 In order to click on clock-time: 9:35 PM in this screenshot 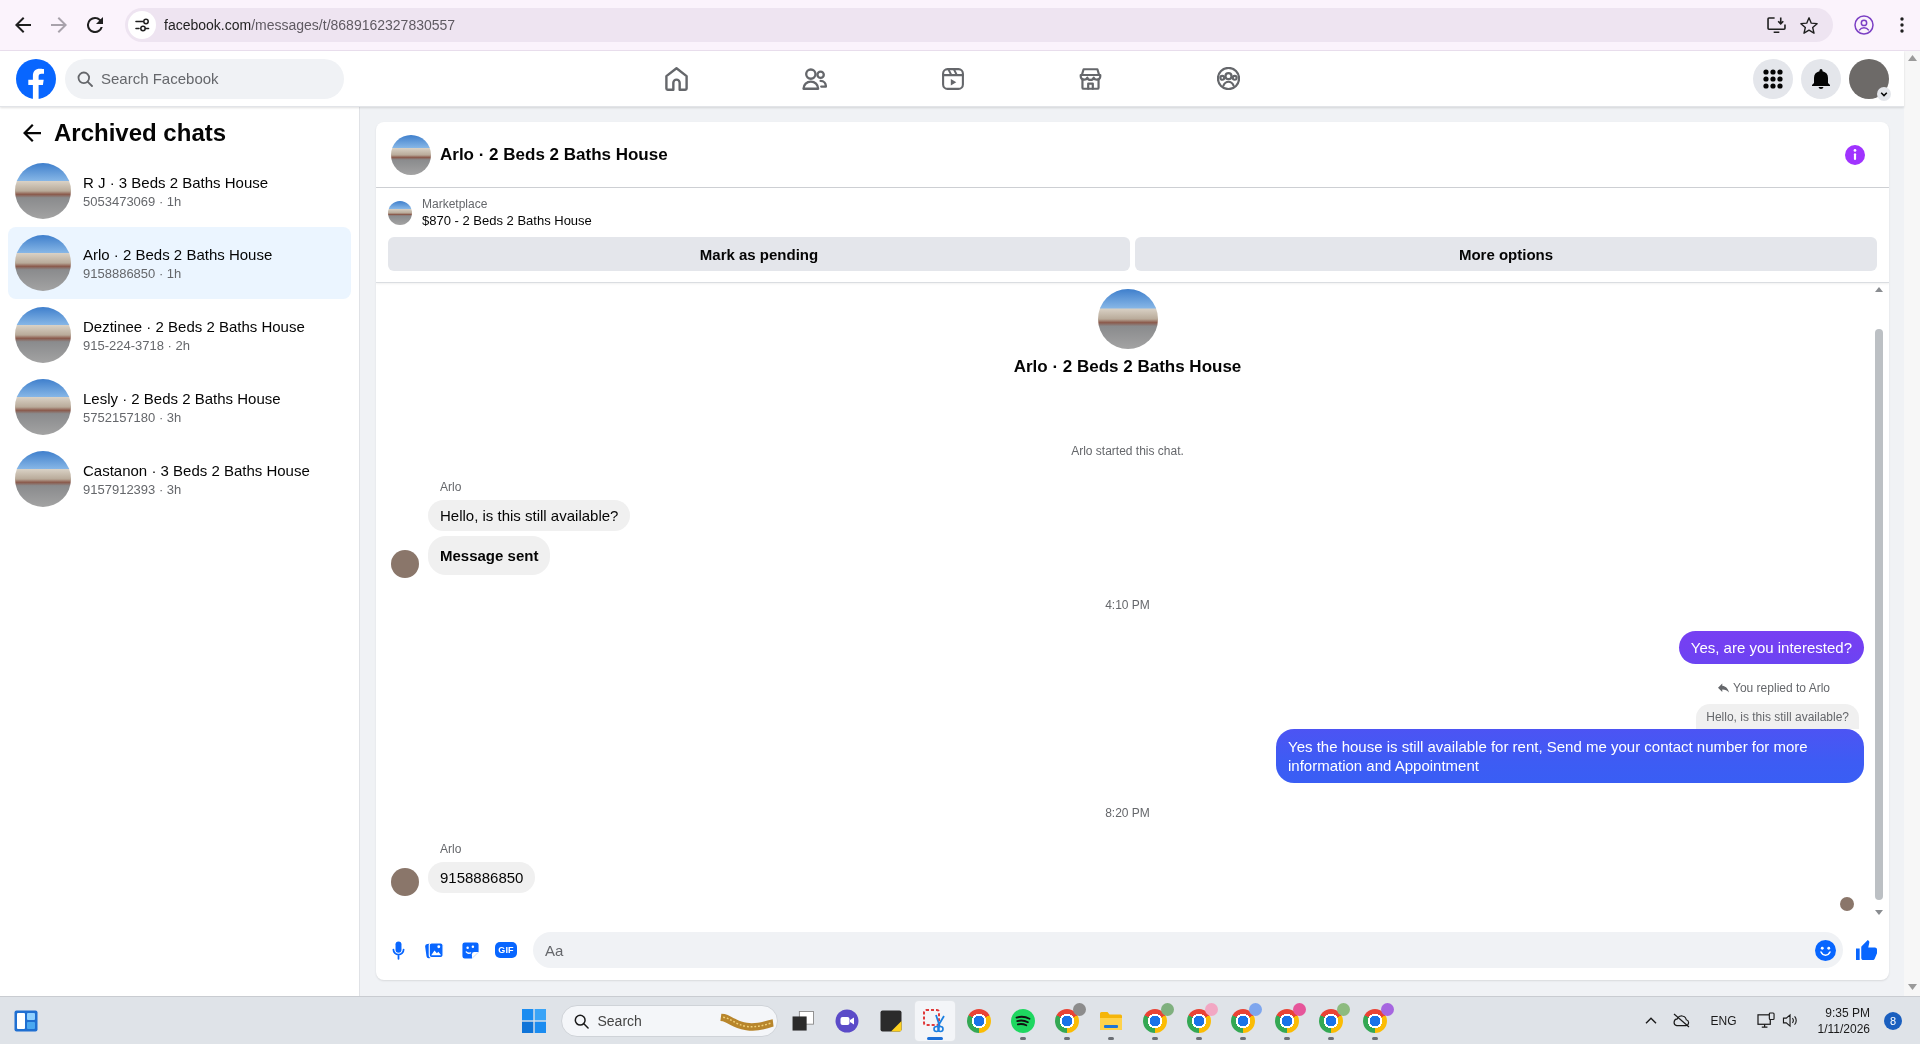, I will do `click(1847, 1012)`.